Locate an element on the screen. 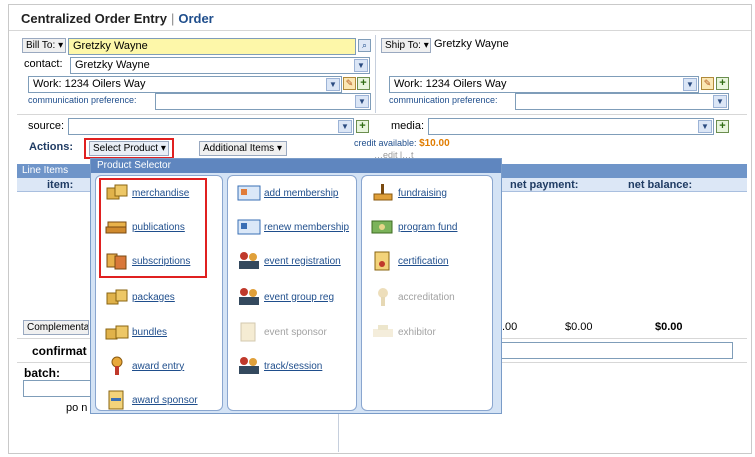 This screenshot has width=755, height=457. ship-to-label: Ship To: is located at coordinates (403, 45).